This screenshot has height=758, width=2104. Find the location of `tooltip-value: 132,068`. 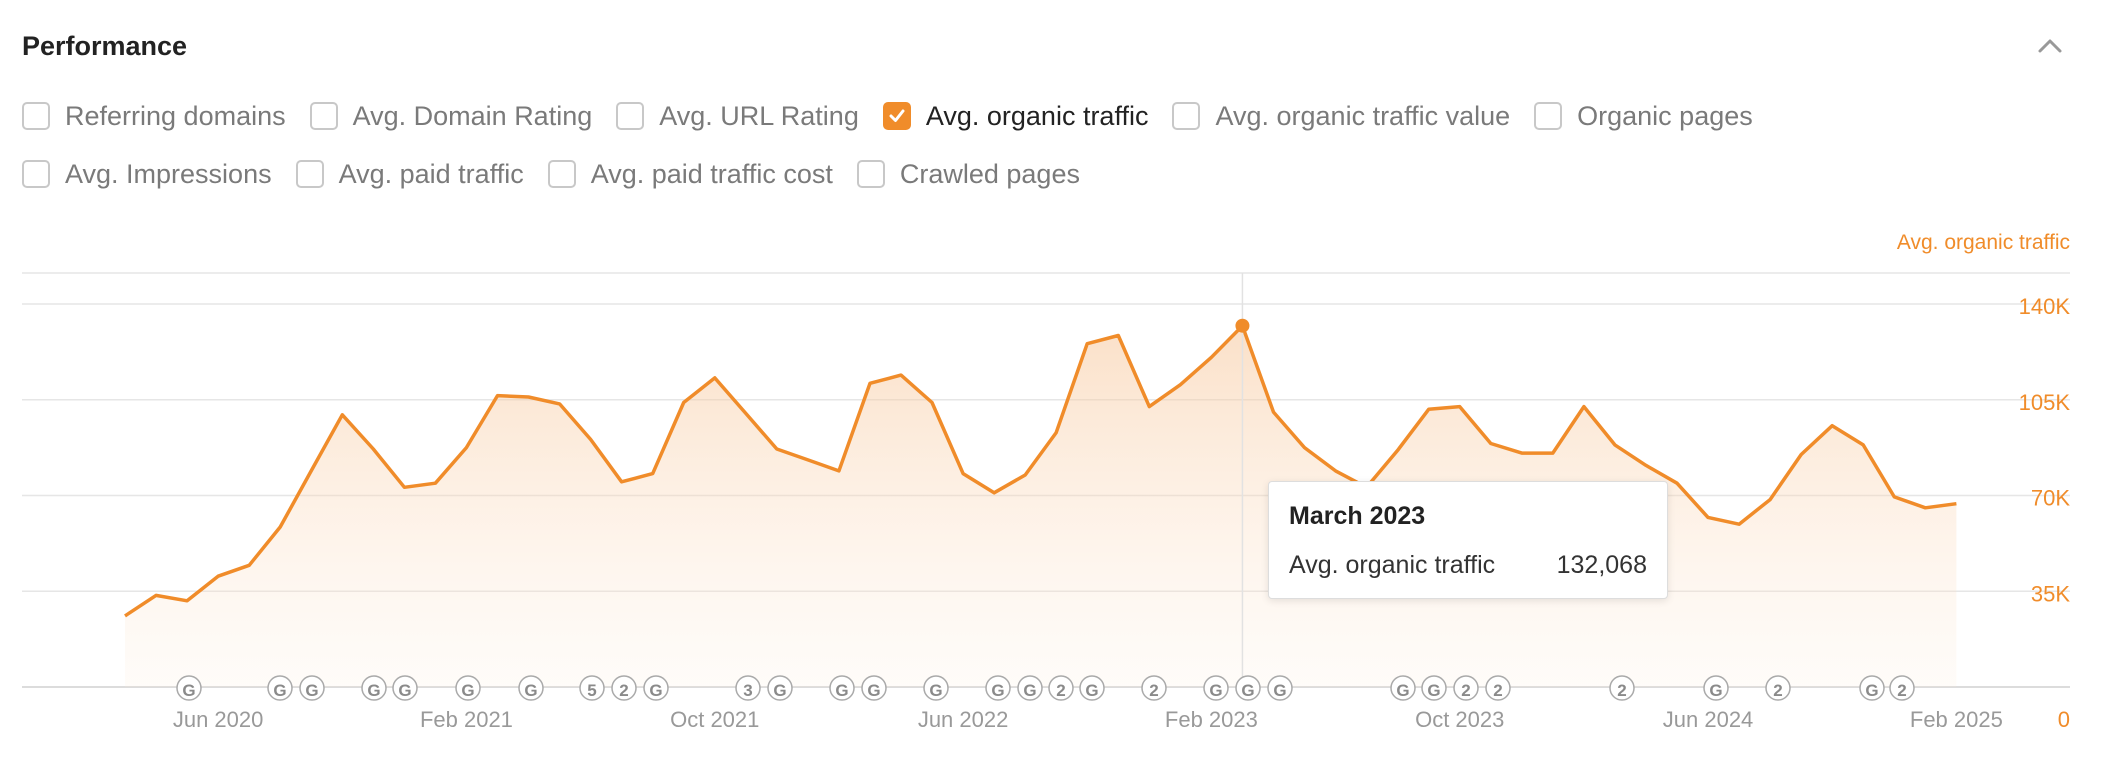

tooltip-value: 132,068 is located at coordinates (1601, 565).